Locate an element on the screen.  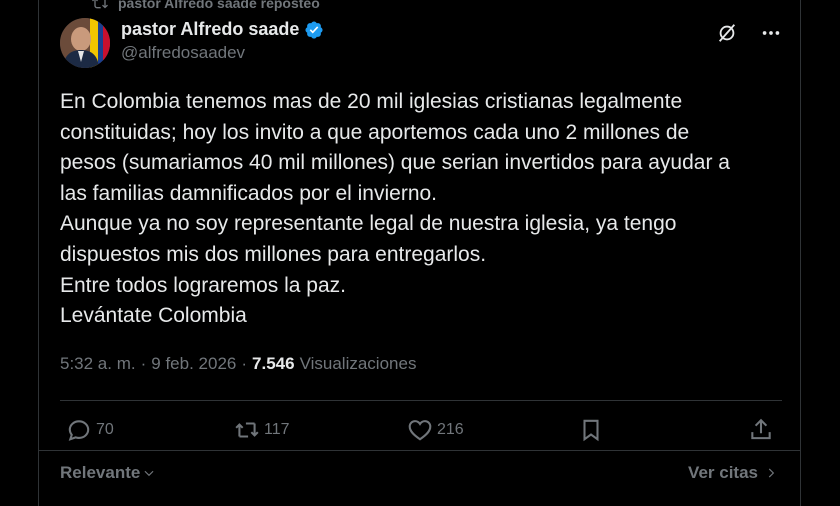
chevron-down-icon is located at coordinates (149, 473).